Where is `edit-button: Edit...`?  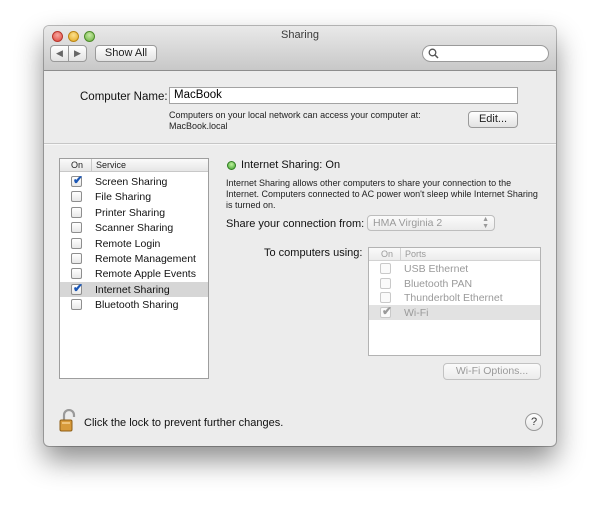
edit-button: Edit... is located at coordinates (493, 119).